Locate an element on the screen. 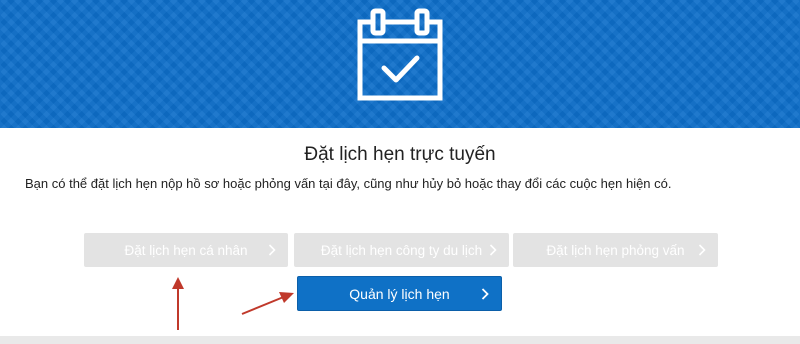 Image resolution: width=800 pixels, height=344 pixels. travel-company-appointment-button: Đặt lịch hẹn công ty du lịch is located at coordinates (401, 250).